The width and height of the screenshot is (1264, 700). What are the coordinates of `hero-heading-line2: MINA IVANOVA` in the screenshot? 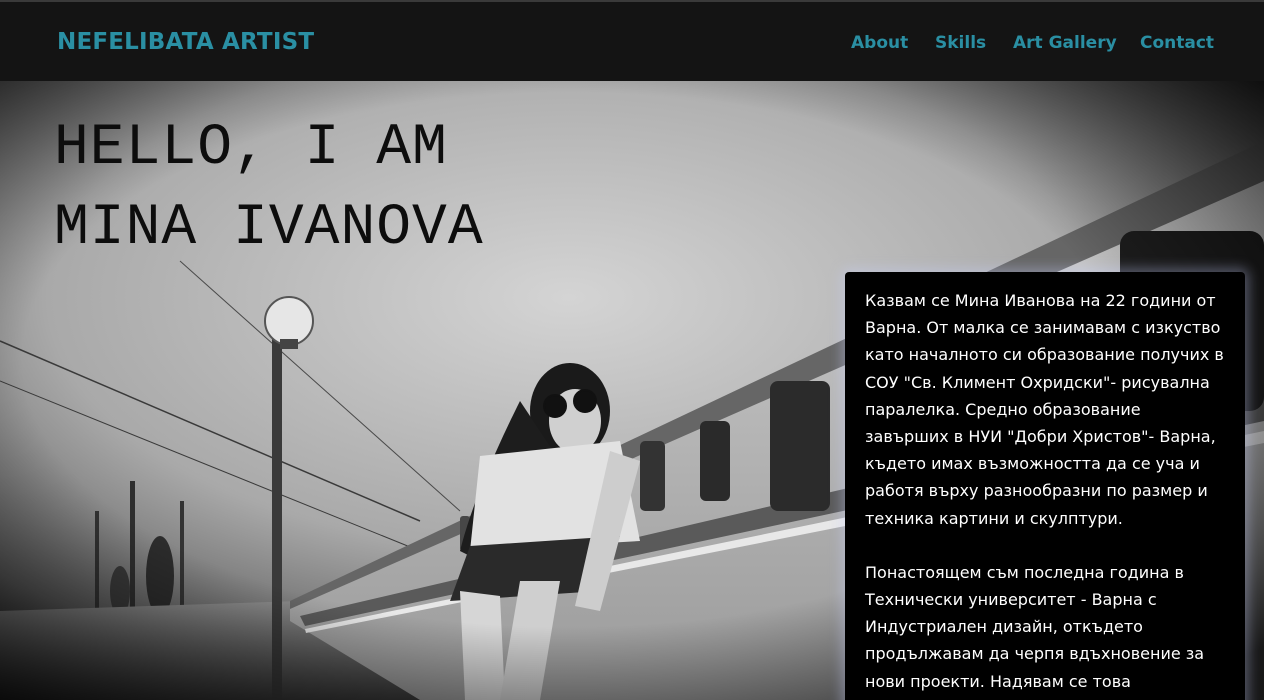 It's located at (269, 228).